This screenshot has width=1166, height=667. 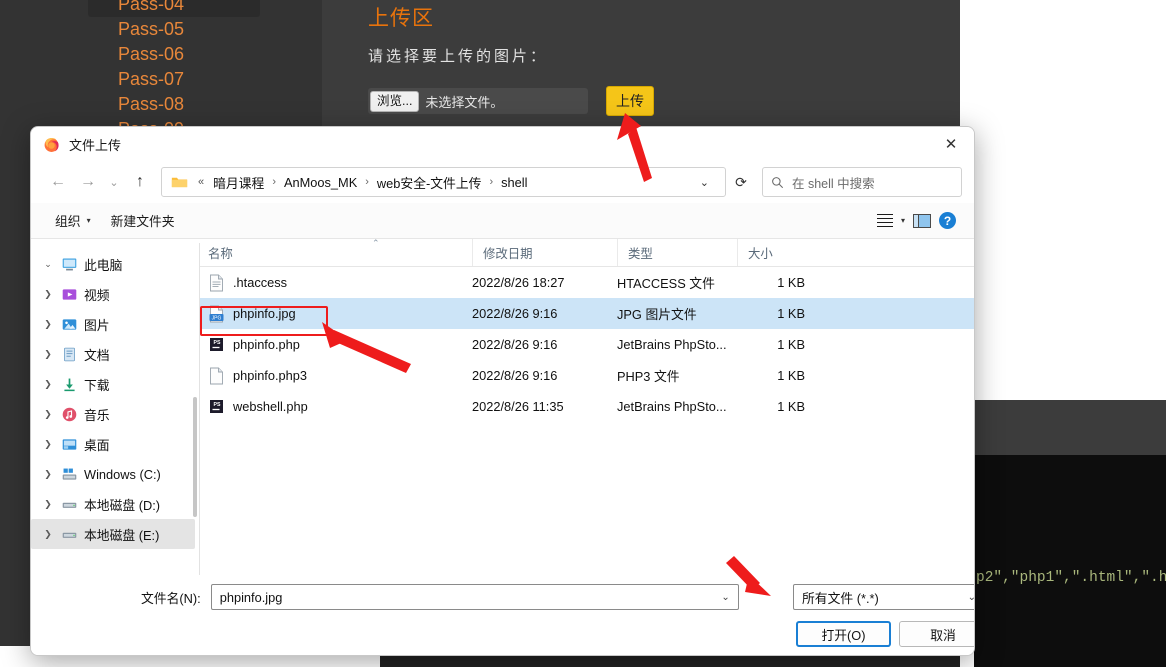 I want to click on download-icon, so click(x=69, y=384).